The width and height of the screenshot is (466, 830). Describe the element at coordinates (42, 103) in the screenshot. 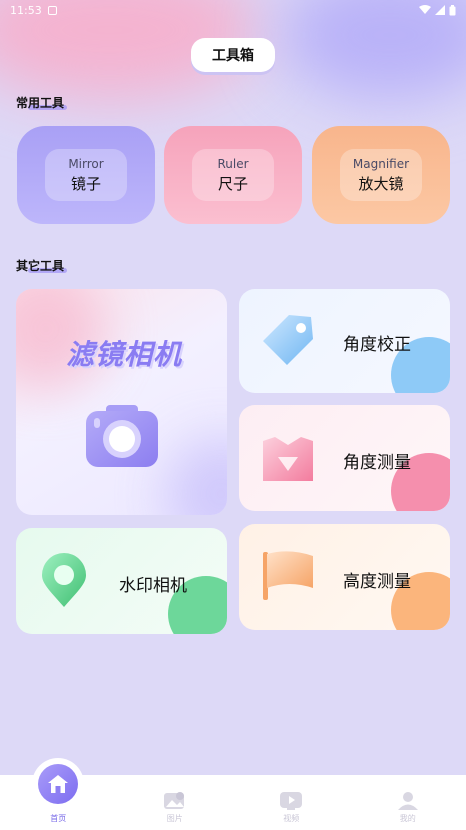

I see `section-common-tools-label: 常用工具` at that location.